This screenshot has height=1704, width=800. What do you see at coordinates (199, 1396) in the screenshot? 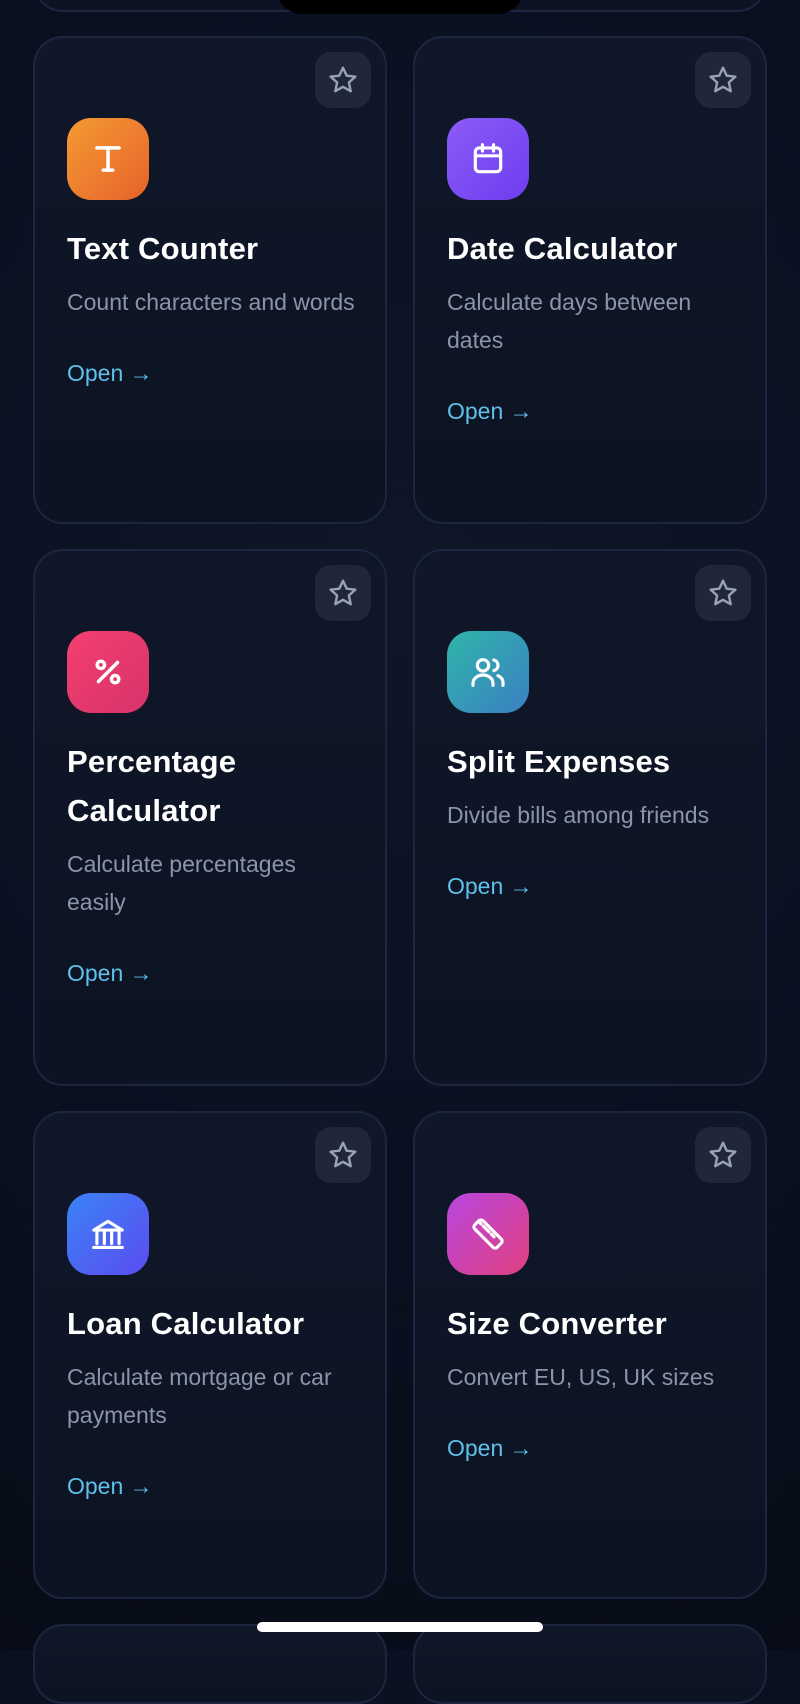
I see `card-description: Calculate mortgage or car payments` at bounding box center [199, 1396].